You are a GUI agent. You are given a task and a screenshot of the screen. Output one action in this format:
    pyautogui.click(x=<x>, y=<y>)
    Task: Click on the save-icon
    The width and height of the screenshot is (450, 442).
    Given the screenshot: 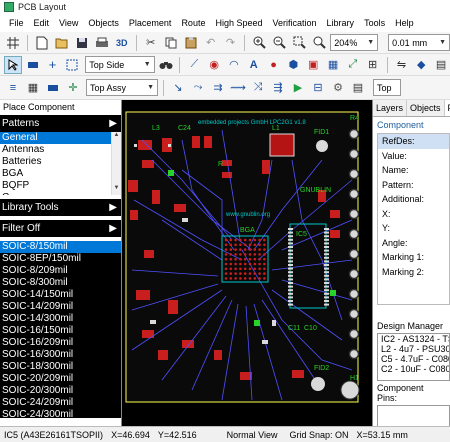 What is the action you would take?
    pyautogui.click(x=82, y=43)
    